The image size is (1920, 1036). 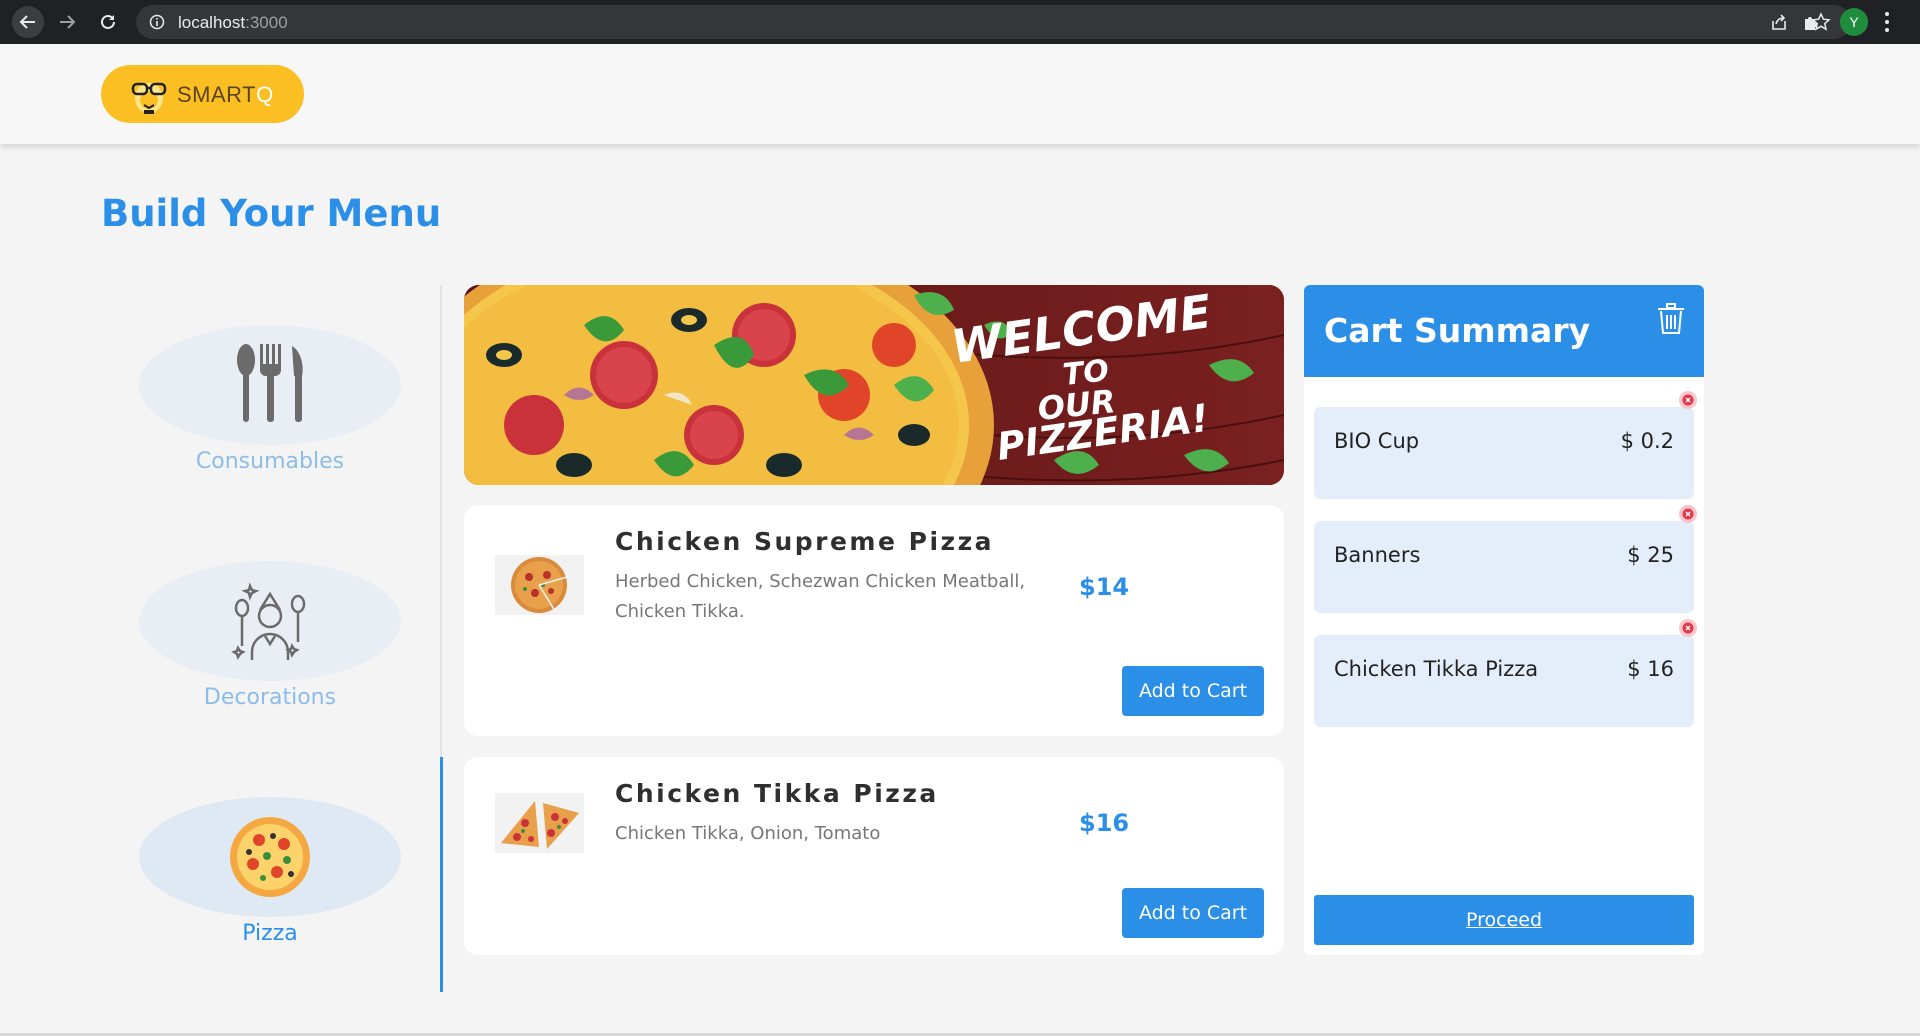 I want to click on share-icon, so click(x=1779, y=22).